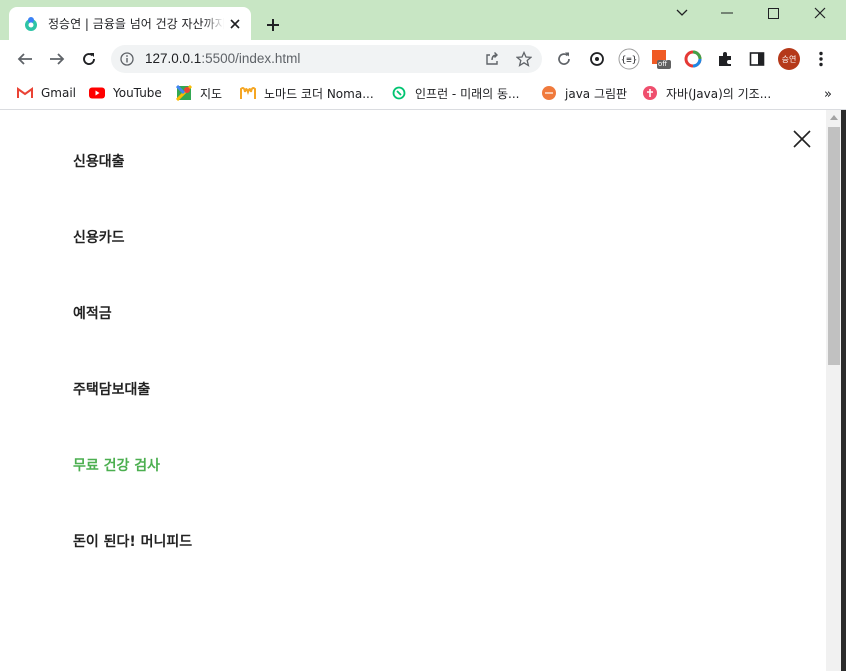  What do you see at coordinates (834, 117) in the screenshot?
I see `scroll-up-arrow-icon` at bounding box center [834, 117].